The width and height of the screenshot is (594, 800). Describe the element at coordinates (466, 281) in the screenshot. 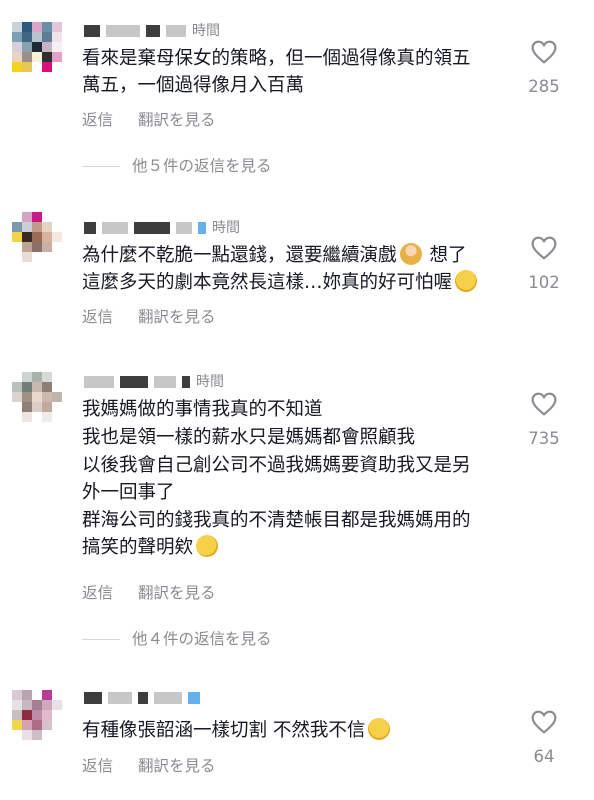

I see `sad-sweat-face-emoji` at that location.